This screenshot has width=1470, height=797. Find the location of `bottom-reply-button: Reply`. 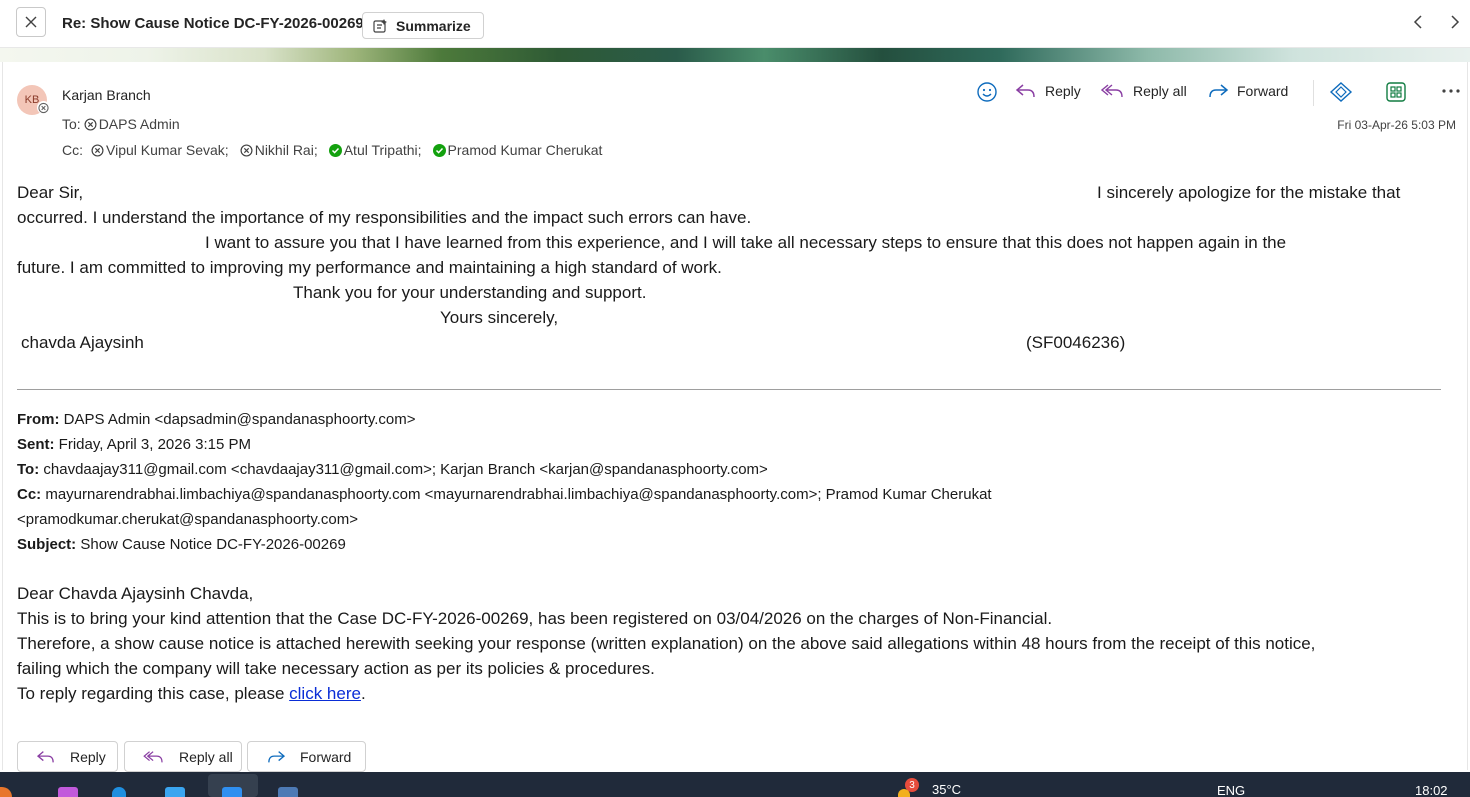

bottom-reply-button: Reply is located at coordinates (67, 756).